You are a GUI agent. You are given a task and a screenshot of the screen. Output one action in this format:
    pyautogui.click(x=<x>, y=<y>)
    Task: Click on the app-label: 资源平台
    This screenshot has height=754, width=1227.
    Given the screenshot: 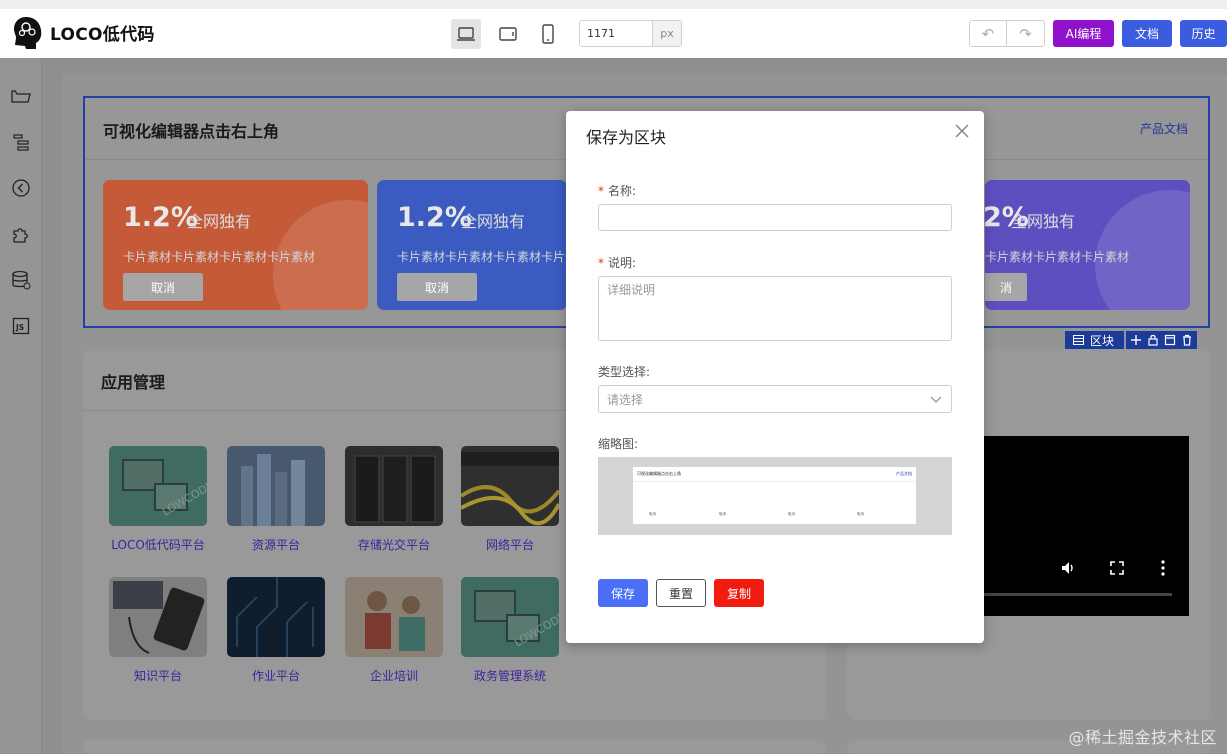 What is the action you would take?
    pyautogui.click(x=275, y=545)
    